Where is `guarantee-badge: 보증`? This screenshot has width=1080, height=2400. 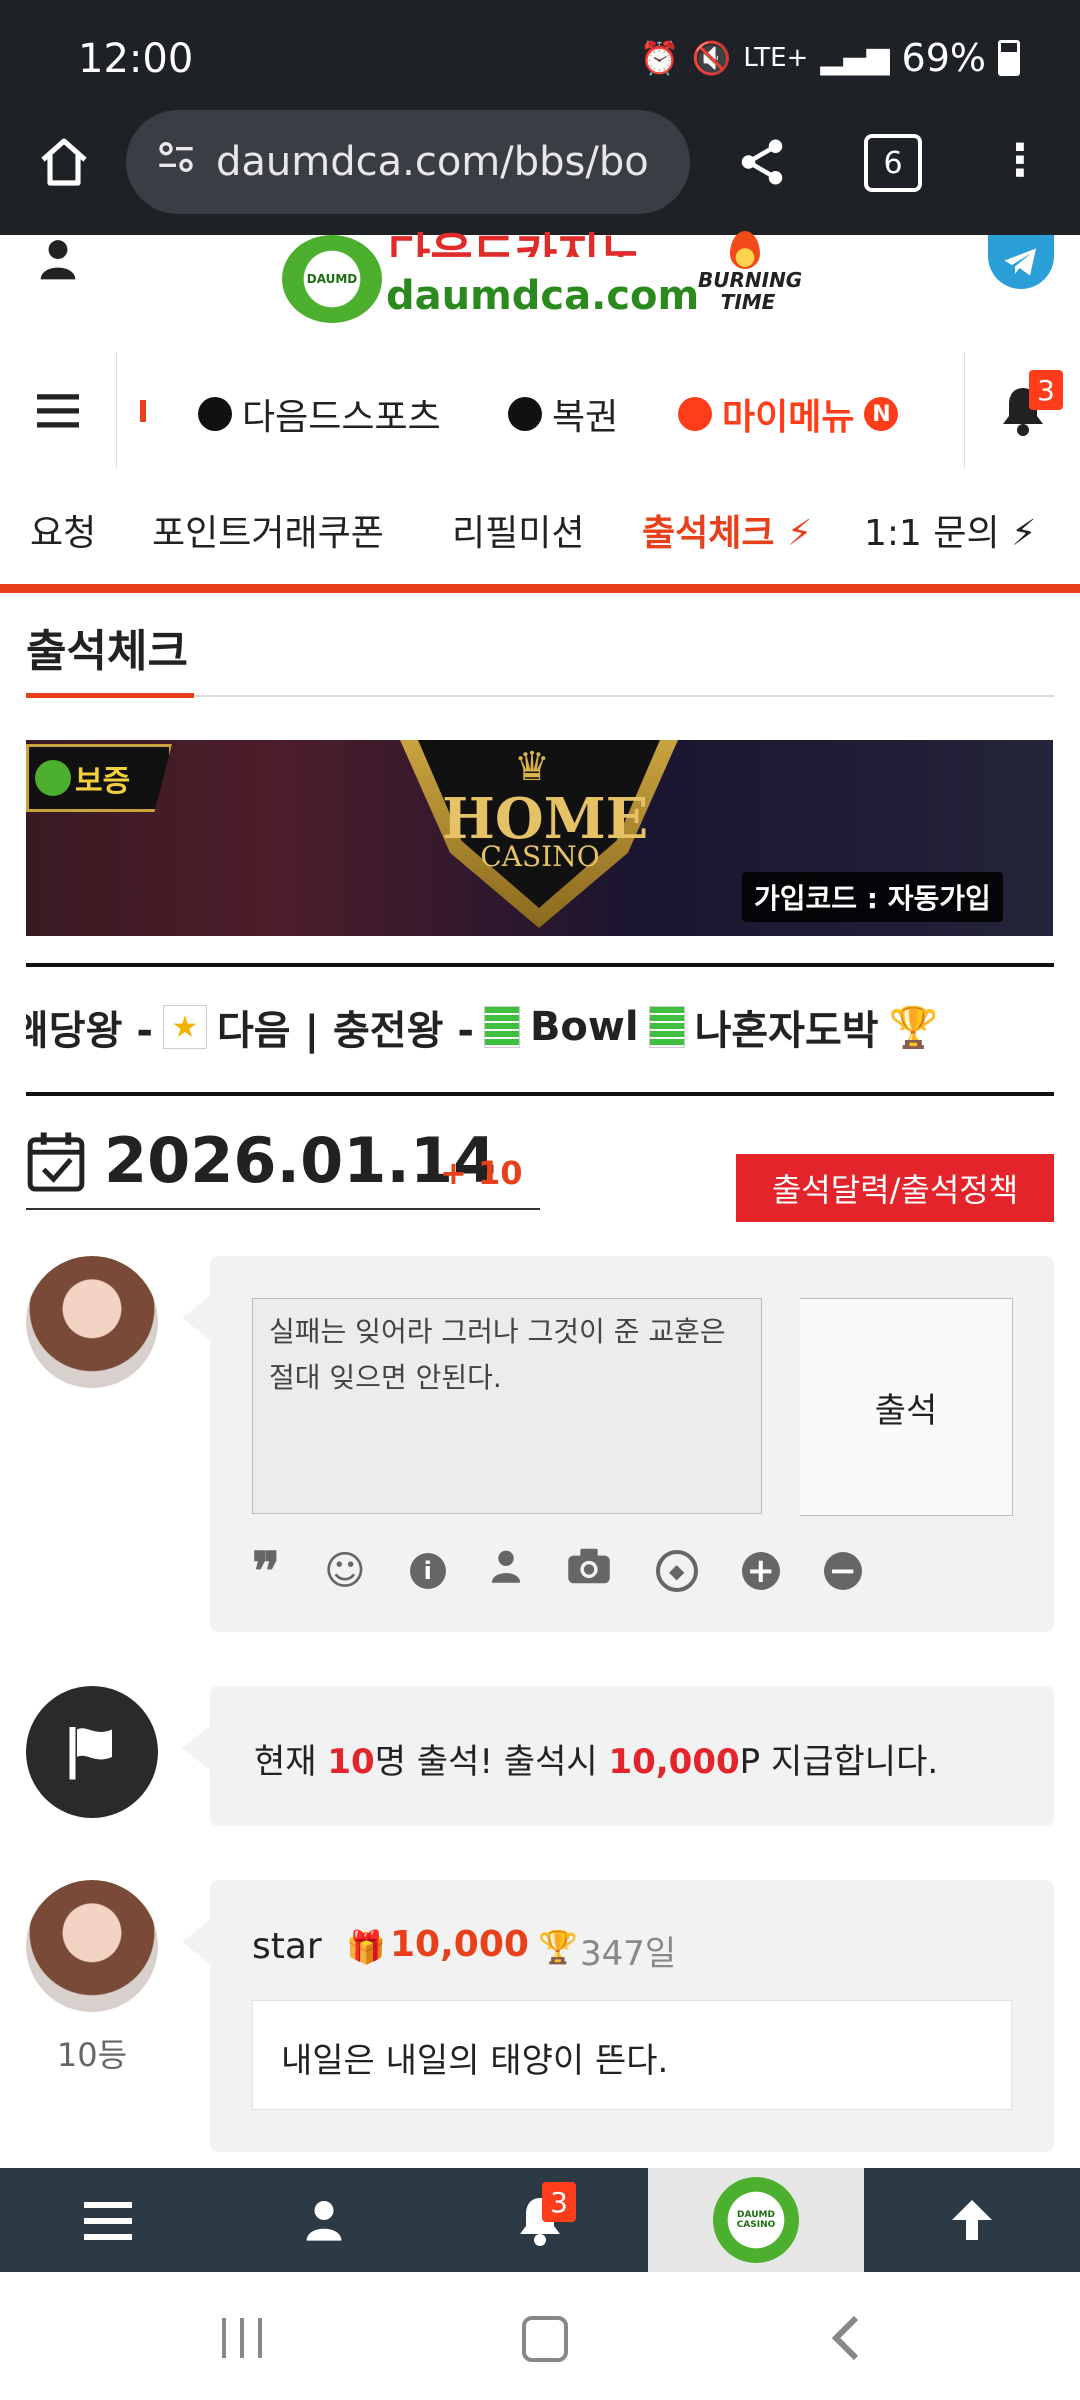 guarantee-badge: 보증 is located at coordinates (99, 778).